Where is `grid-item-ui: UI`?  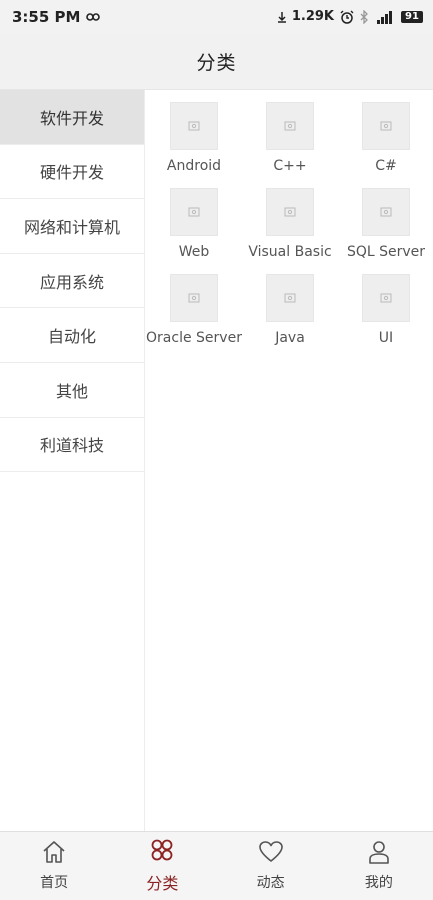
grid-item-ui: UI is located at coordinates (385, 314).